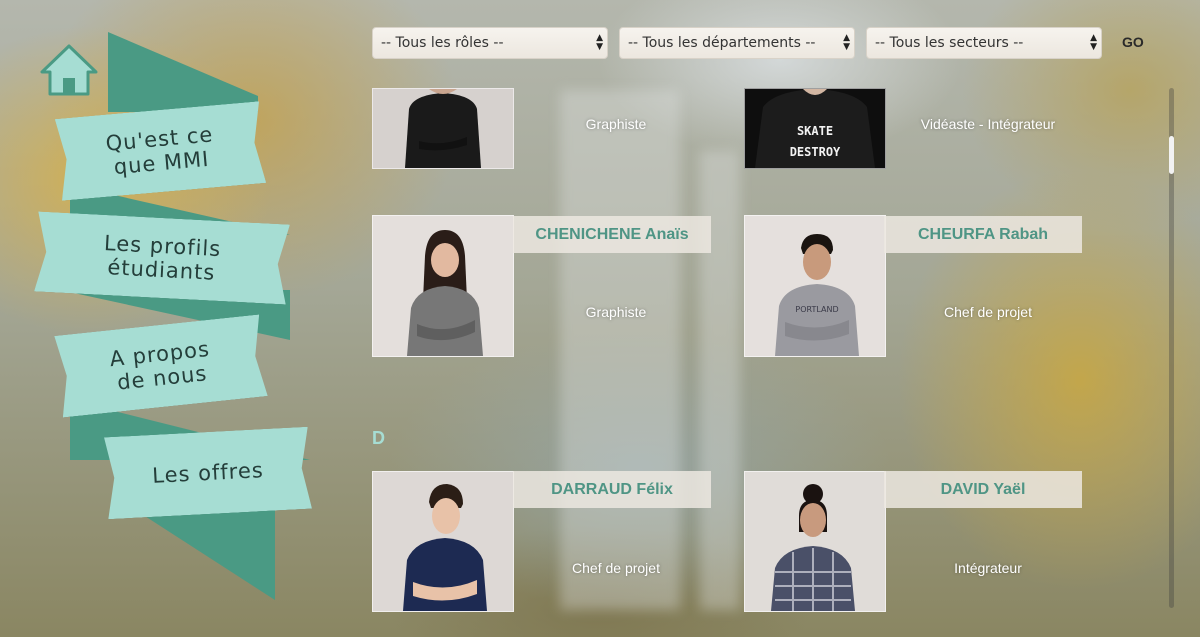 The width and height of the screenshot is (1200, 637). I want to click on go-button: GO, so click(1133, 42).